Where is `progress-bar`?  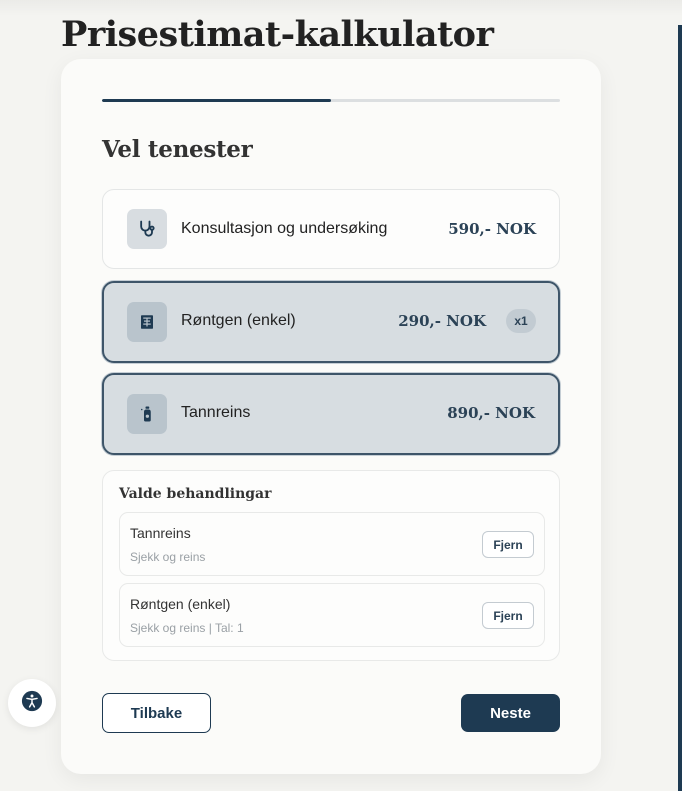
progress-bar is located at coordinates (331, 100).